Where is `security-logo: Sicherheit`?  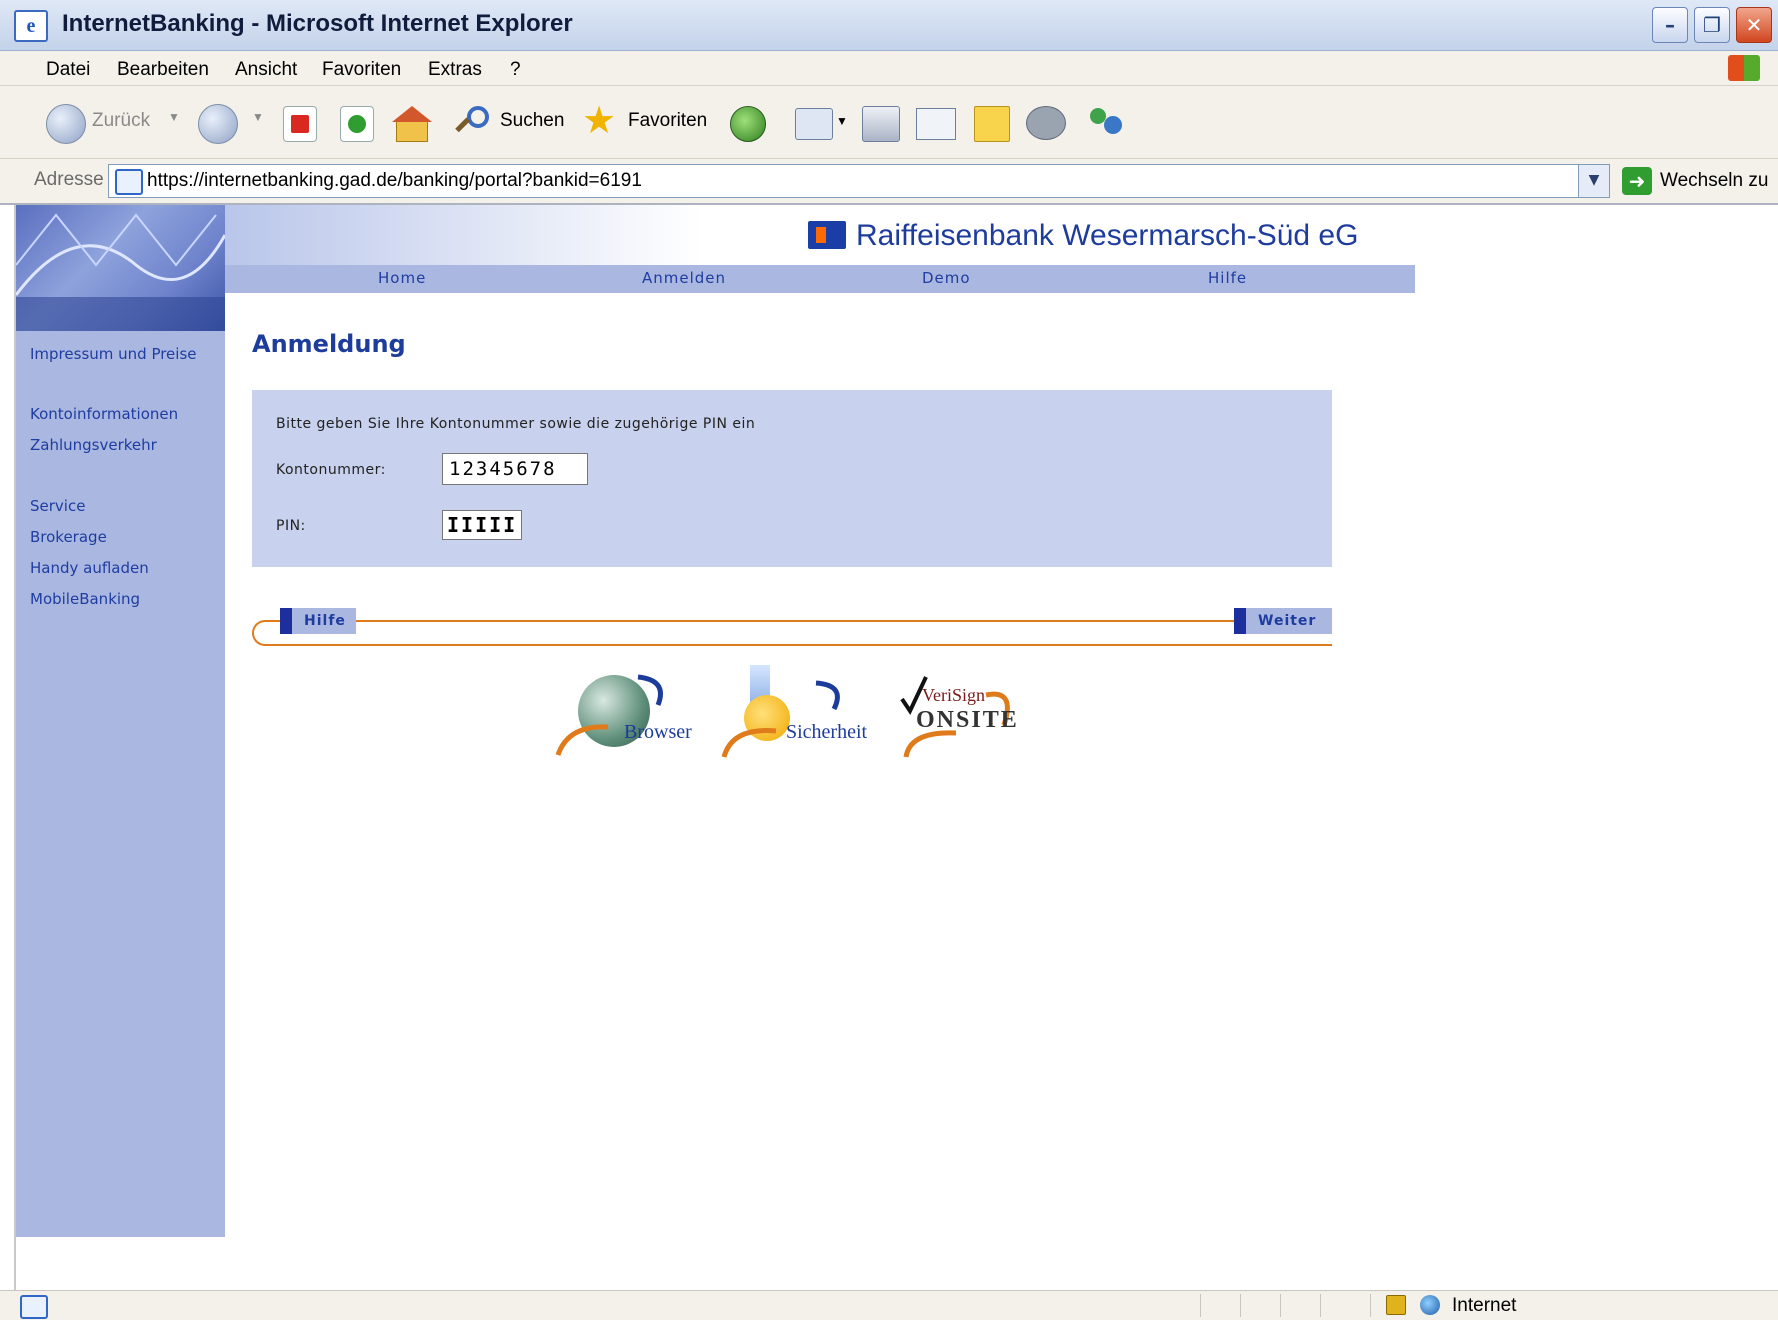 security-logo: Sicherheit is located at coordinates (801, 720).